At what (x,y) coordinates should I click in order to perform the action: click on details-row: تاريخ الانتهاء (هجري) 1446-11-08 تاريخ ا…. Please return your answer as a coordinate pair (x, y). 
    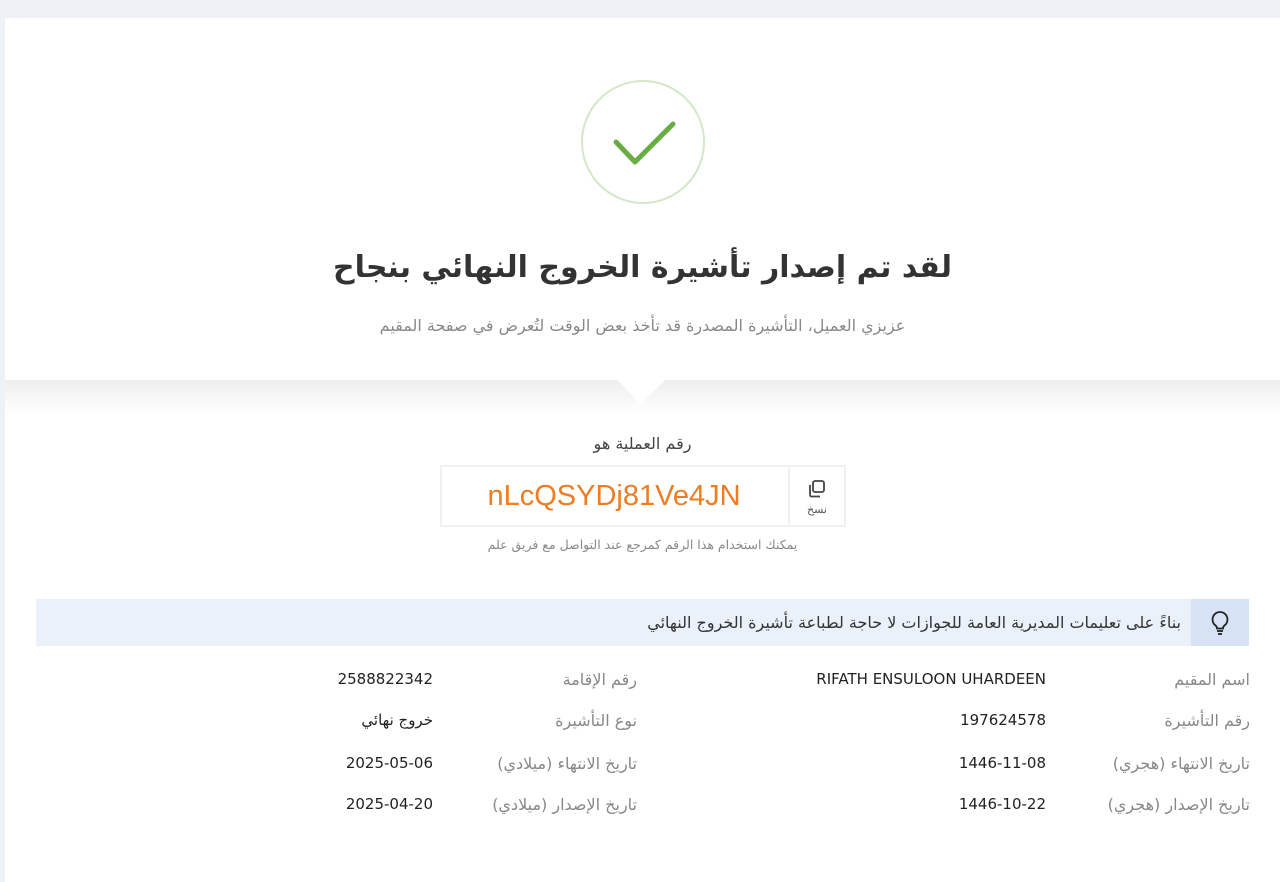
    Looking at the image, I should click on (642, 769).